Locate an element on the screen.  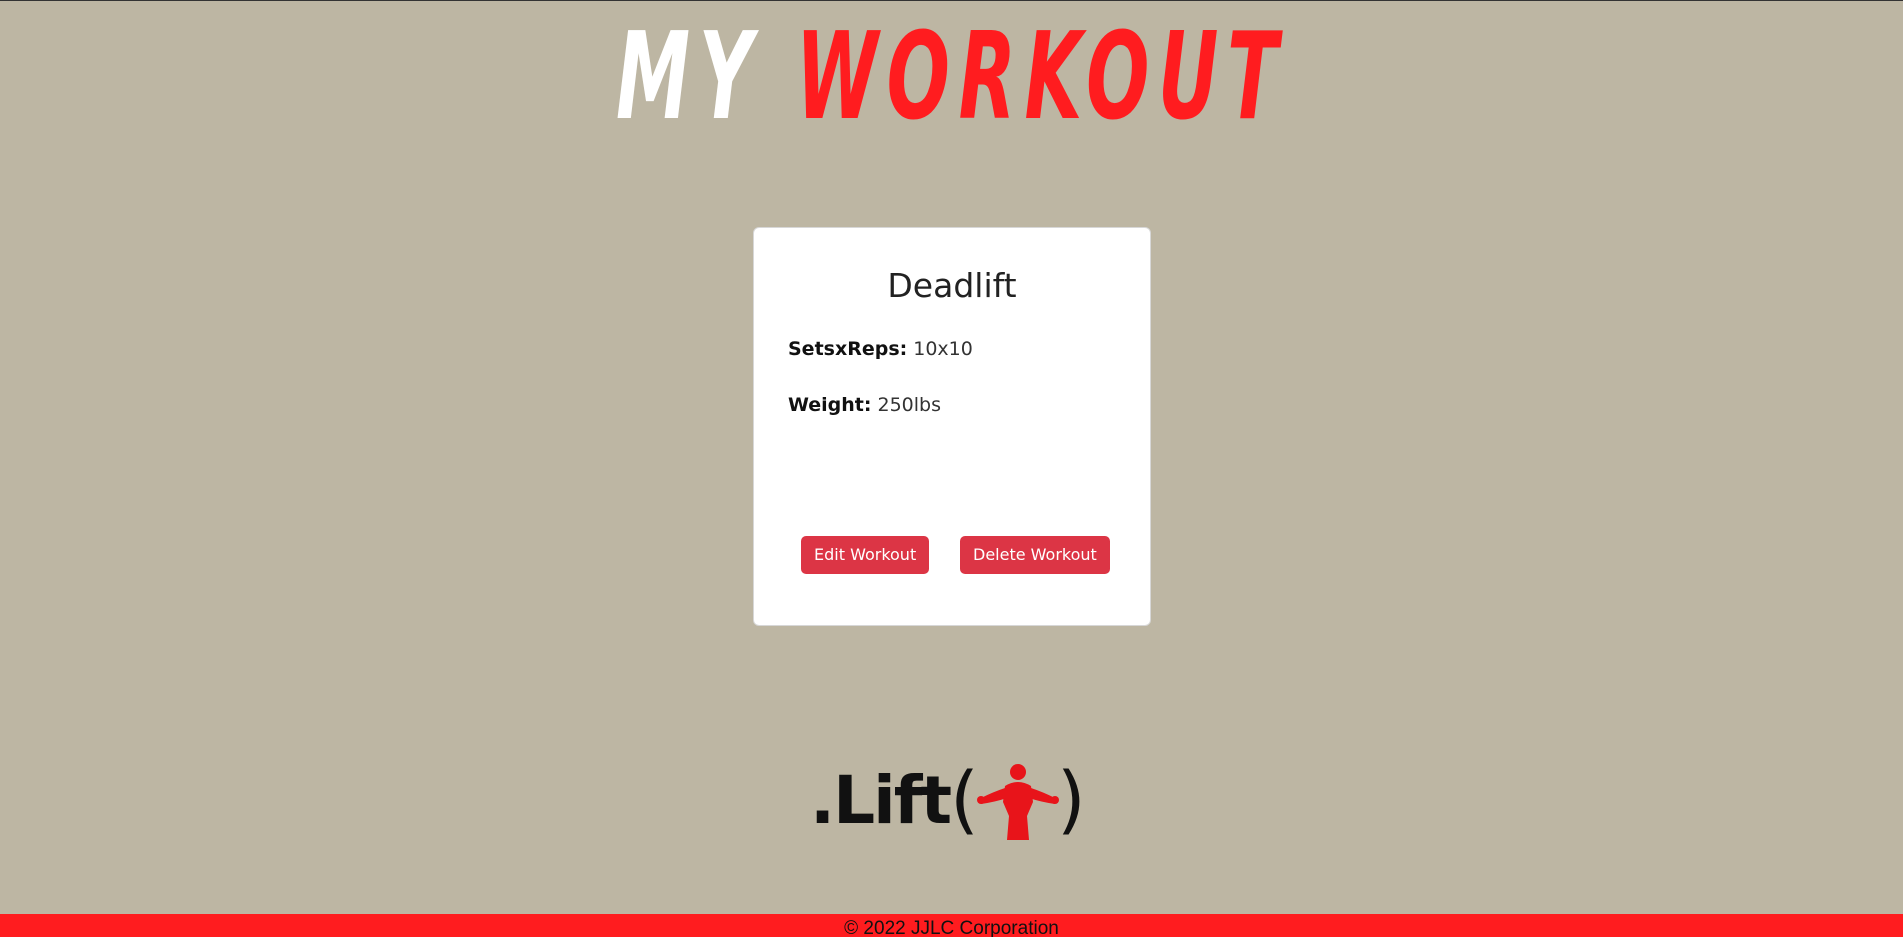
logo-text: .Lift is located at coordinates (881, 800).